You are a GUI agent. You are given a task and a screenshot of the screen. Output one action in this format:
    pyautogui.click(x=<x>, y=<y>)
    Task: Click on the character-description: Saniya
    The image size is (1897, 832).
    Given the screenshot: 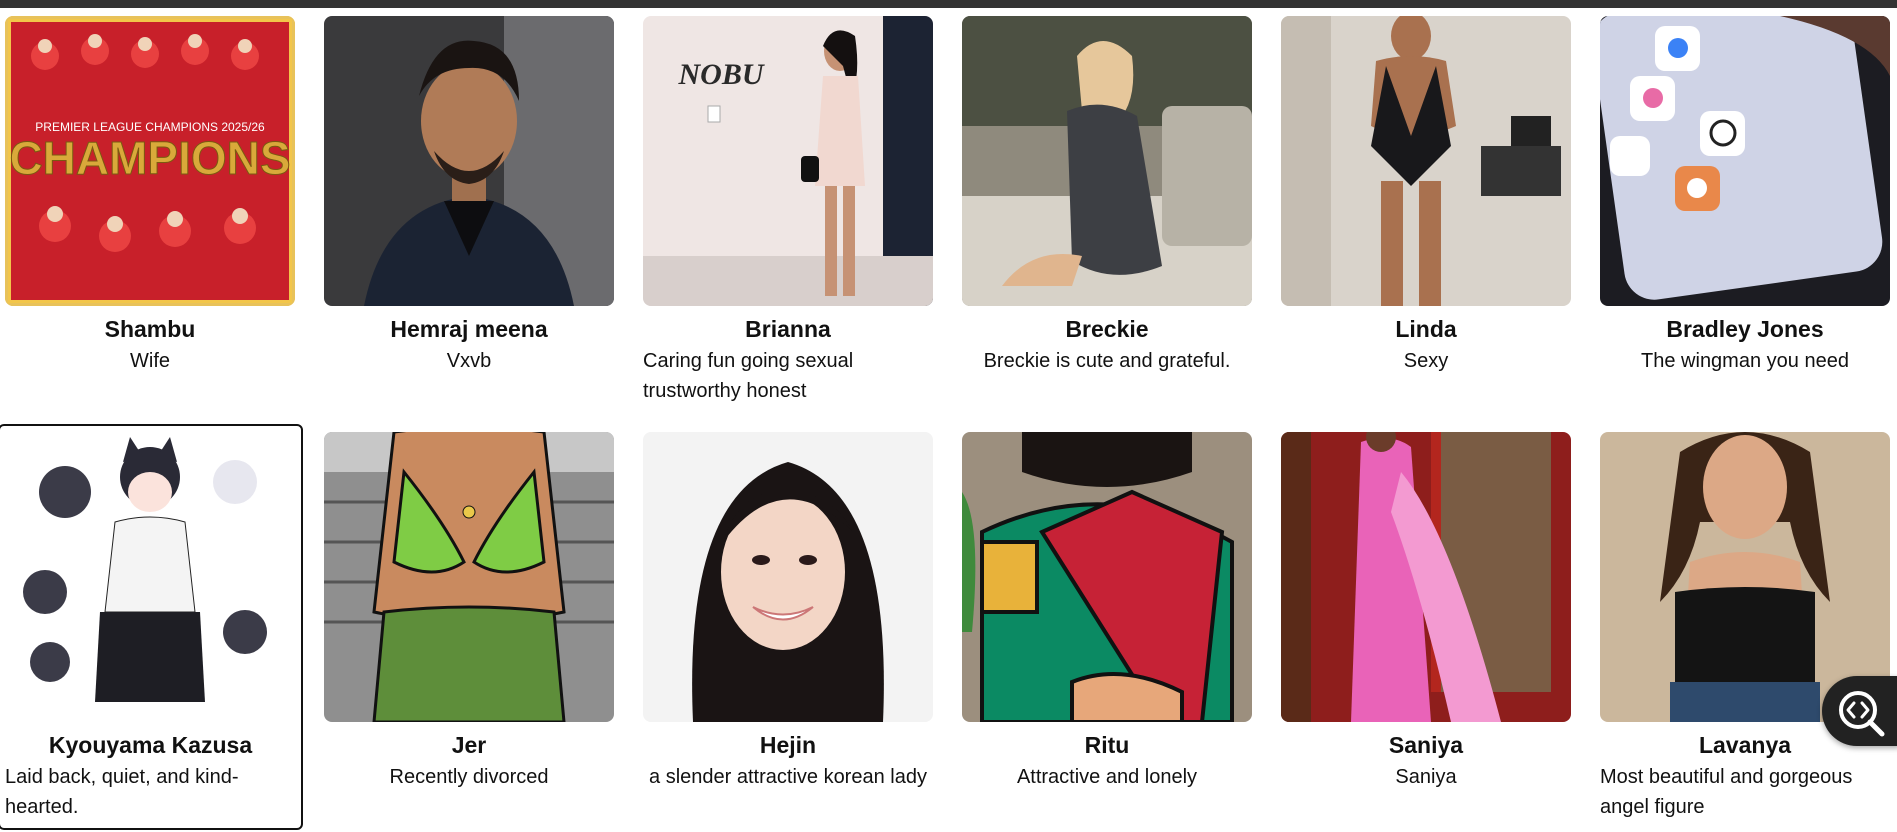 What is the action you would take?
    pyautogui.click(x=1426, y=777)
    